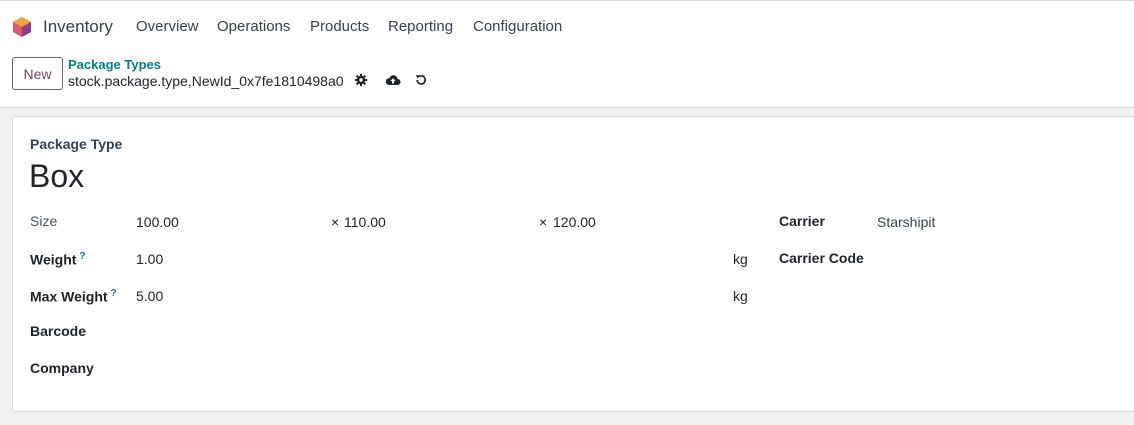 This screenshot has width=1134, height=425. I want to click on carrier-code-label: Carrier Code, so click(821, 258).